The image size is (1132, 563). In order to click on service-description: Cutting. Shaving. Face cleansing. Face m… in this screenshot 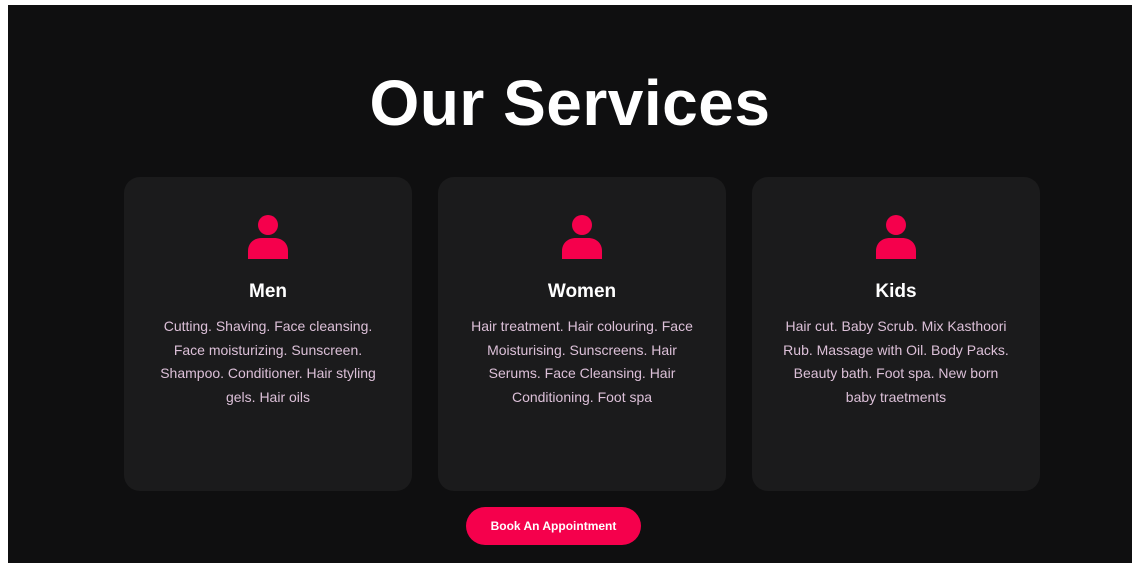, I will do `click(268, 361)`.